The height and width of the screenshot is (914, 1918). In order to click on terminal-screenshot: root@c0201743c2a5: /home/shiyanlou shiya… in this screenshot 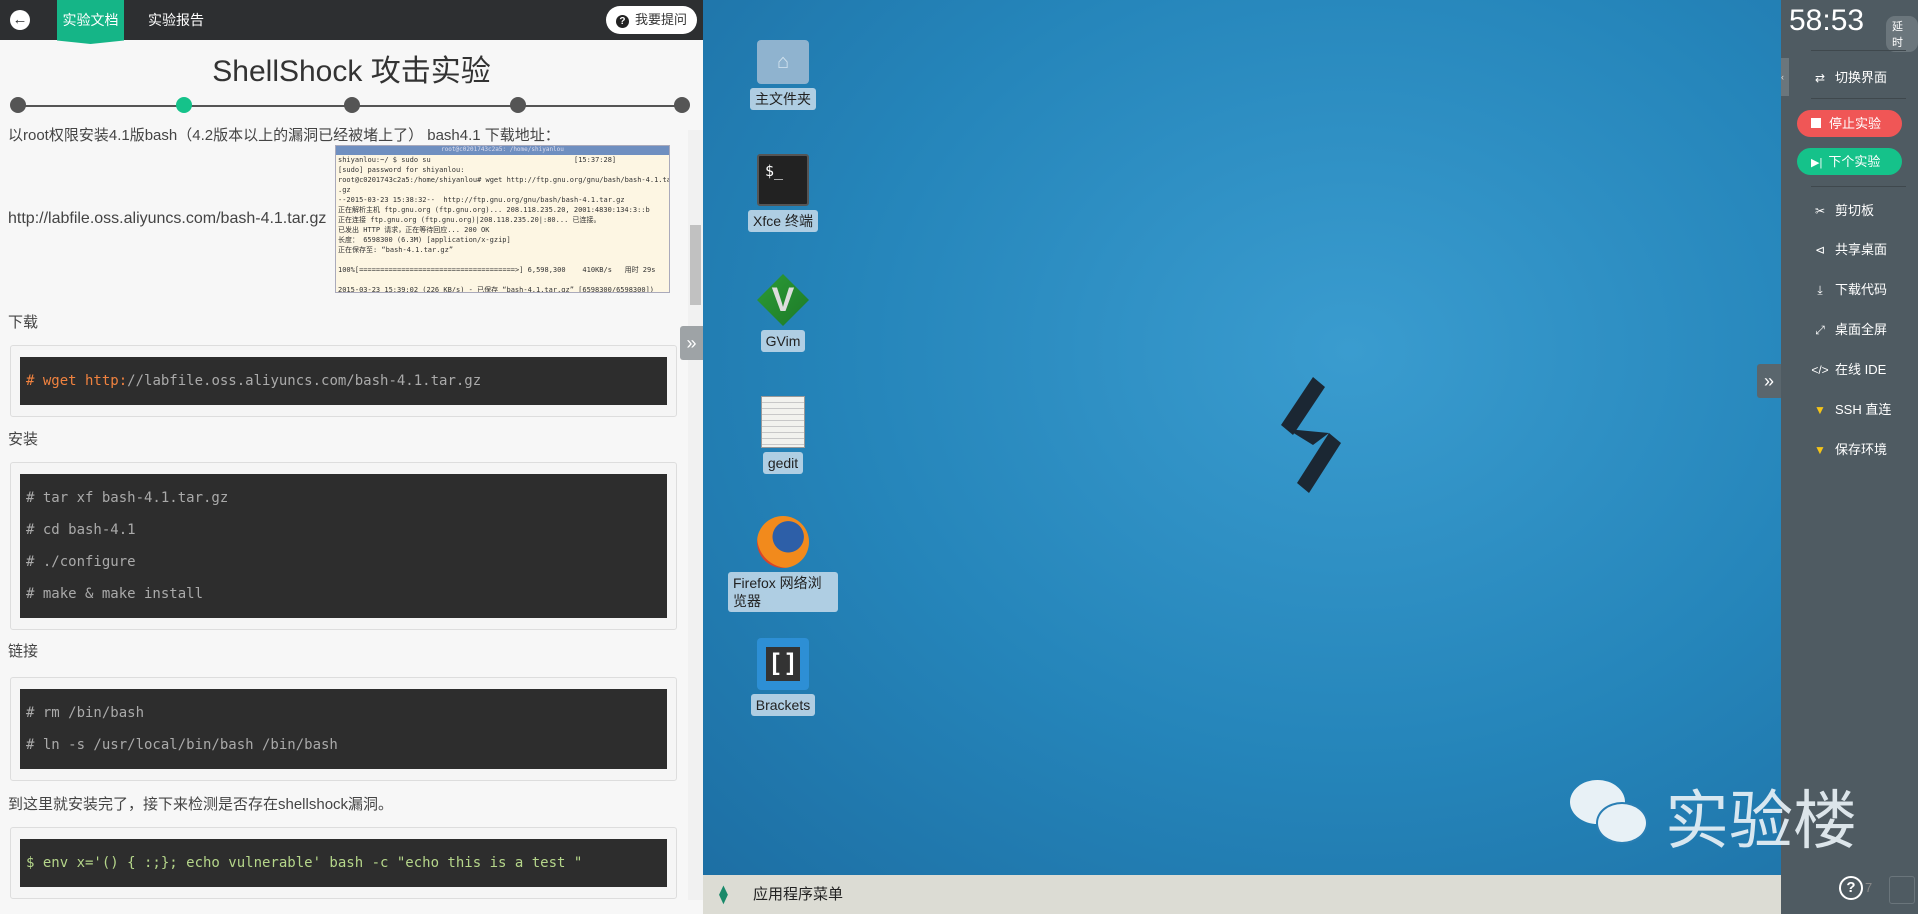, I will do `click(502, 219)`.